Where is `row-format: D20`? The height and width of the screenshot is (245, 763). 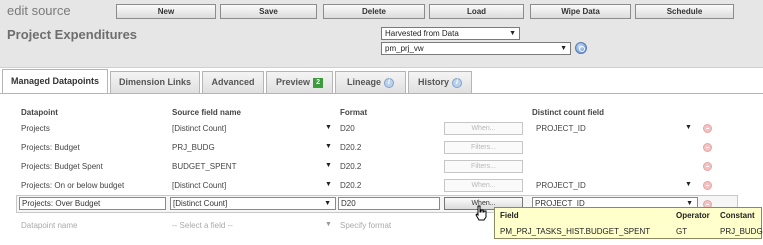 row-format: D20 is located at coordinates (347, 128).